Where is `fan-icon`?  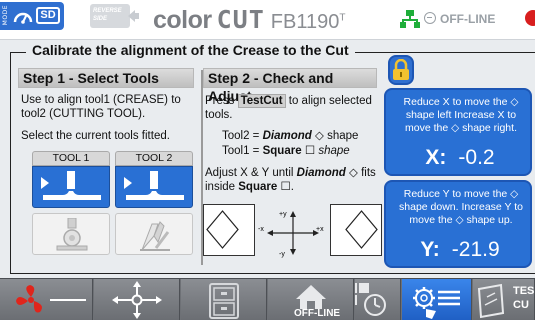 fan-icon is located at coordinates (51, 299).